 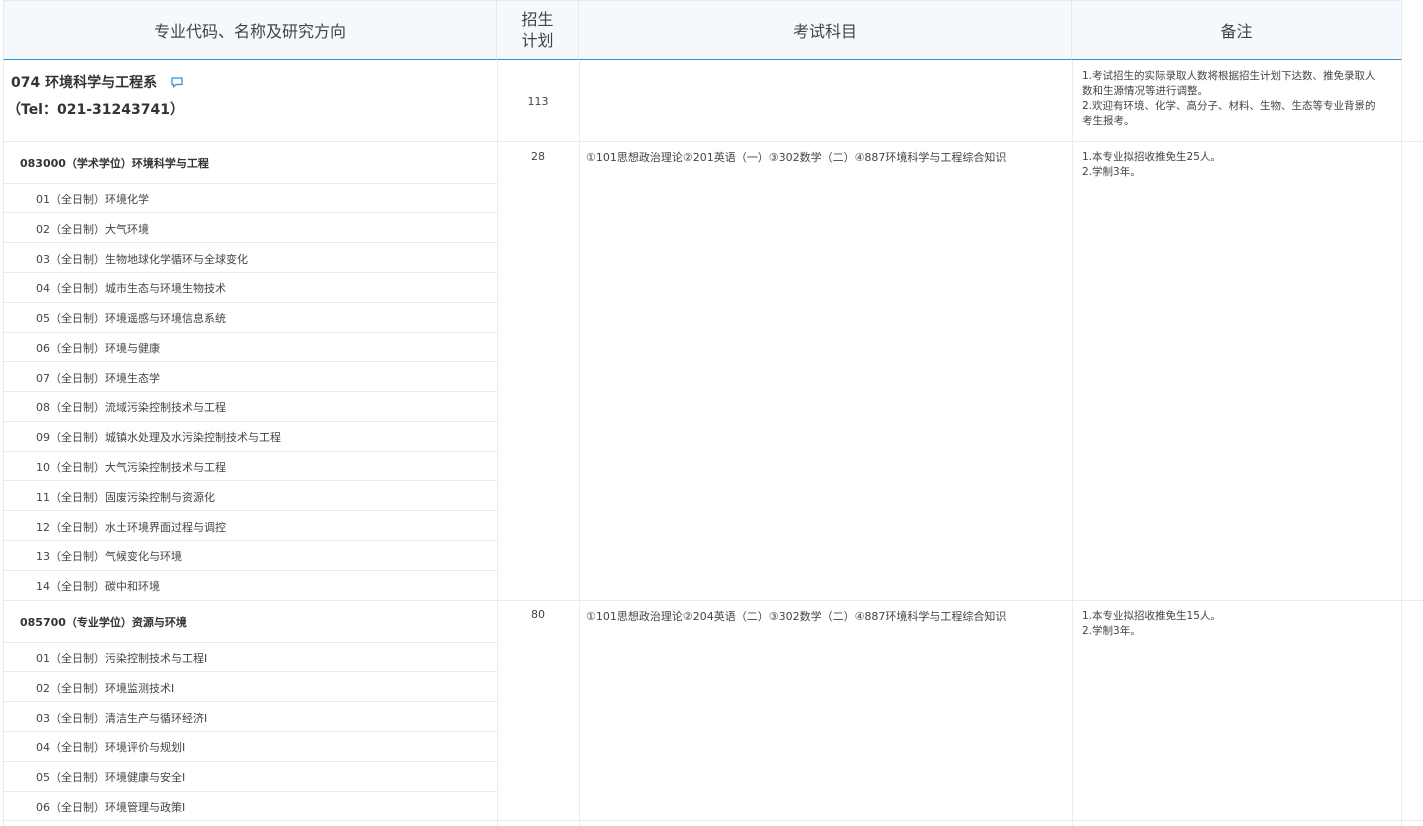 I want to click on direction-item: 03（全日制）清洁生产与循环经济Ⅰ, so click(x=122, y=718).